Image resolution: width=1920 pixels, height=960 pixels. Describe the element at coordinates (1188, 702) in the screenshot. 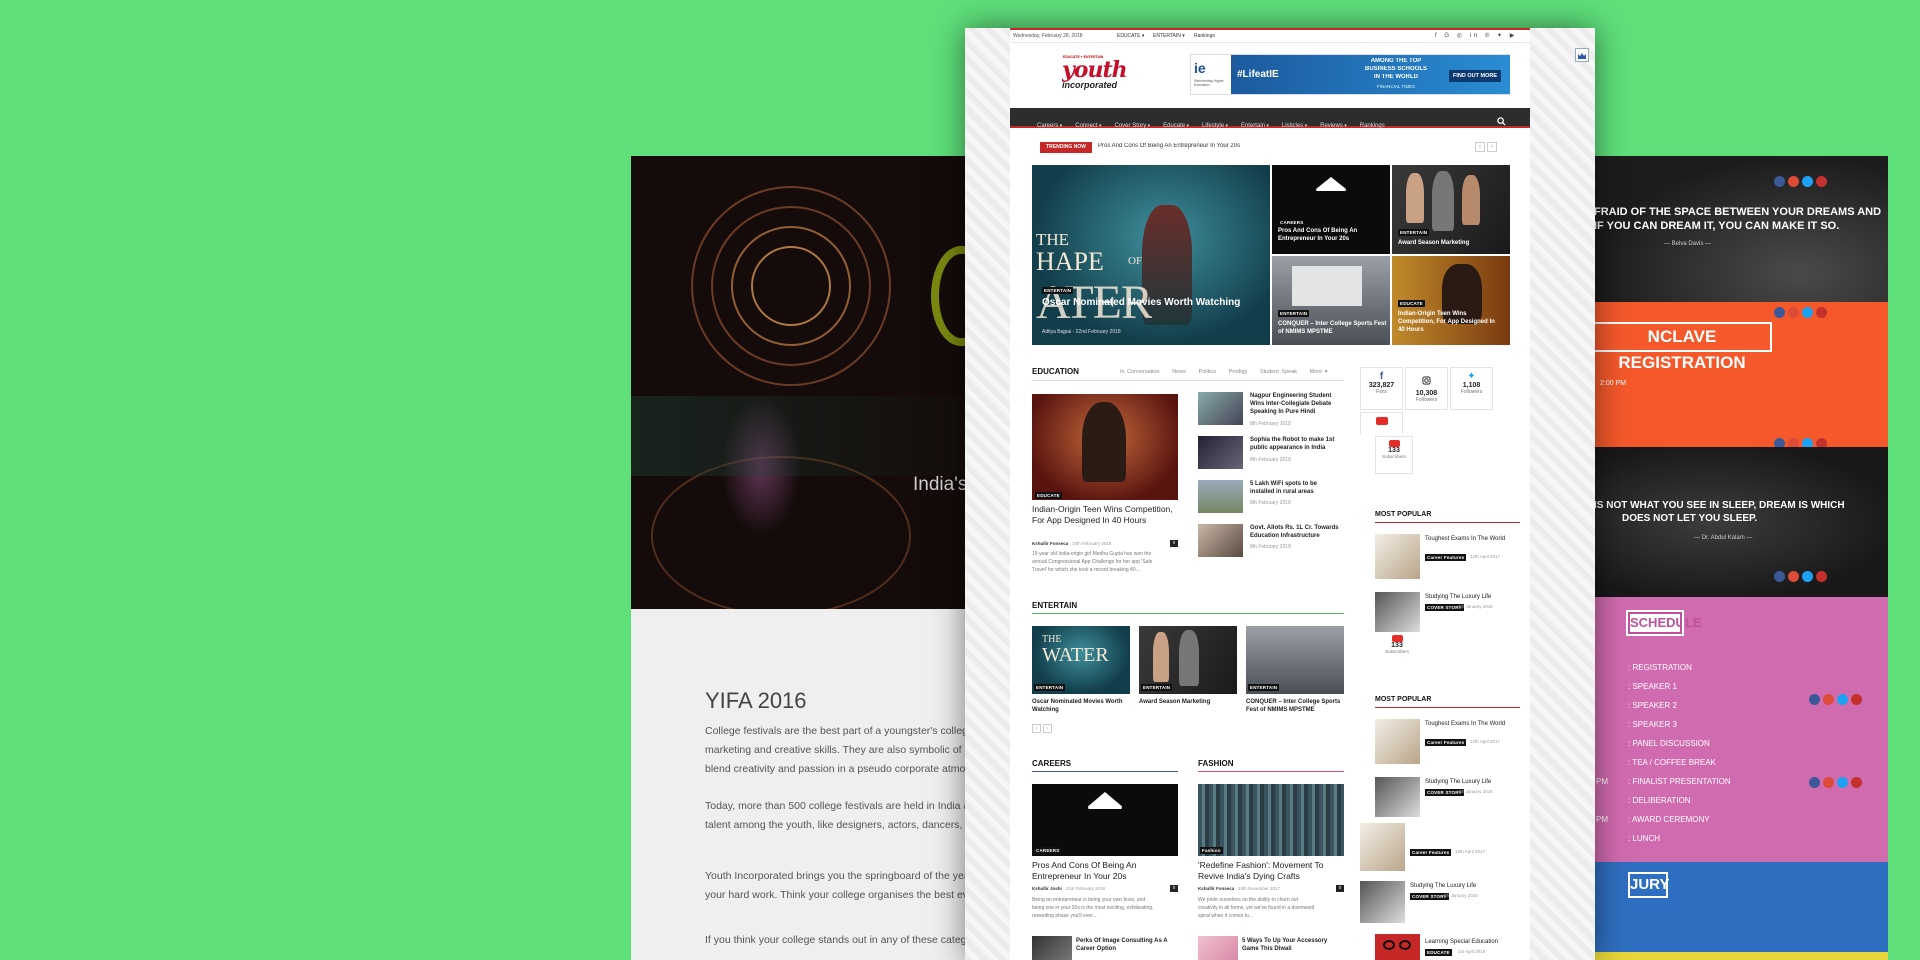

I see `article-title: Award Season Marketing` at that location.